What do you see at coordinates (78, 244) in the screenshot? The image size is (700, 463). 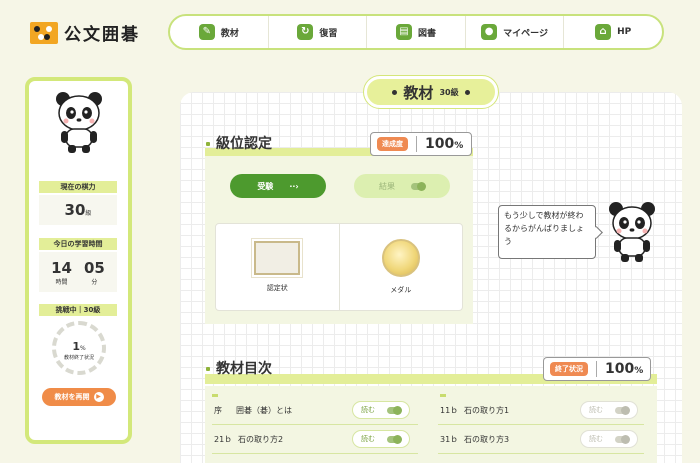 I see `study-time-label: 今日の学習時間` at bounding box center [78, 244].